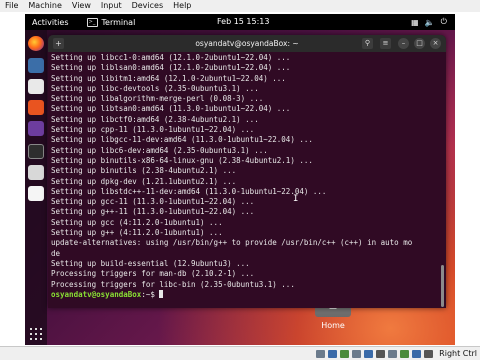 The width and height of the screenshot is (480, 360). What do you see at coordinates (419, 43) in the screenshot?
I see `maximize-button: □` at bounding box center [419, 43].